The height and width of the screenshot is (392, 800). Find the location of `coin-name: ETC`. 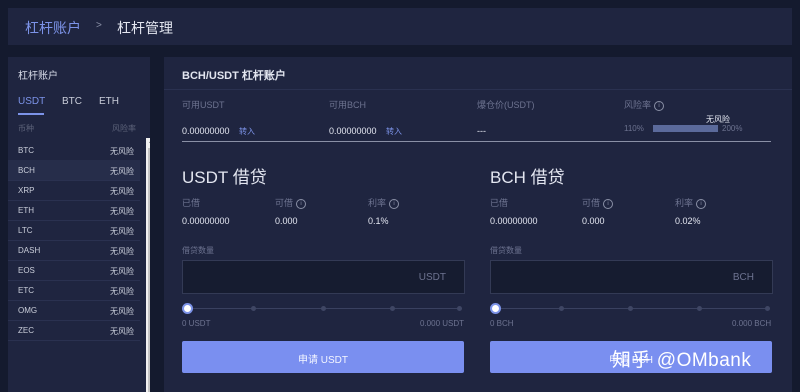

coin-name: ETC is located at coordinates (26, 290).